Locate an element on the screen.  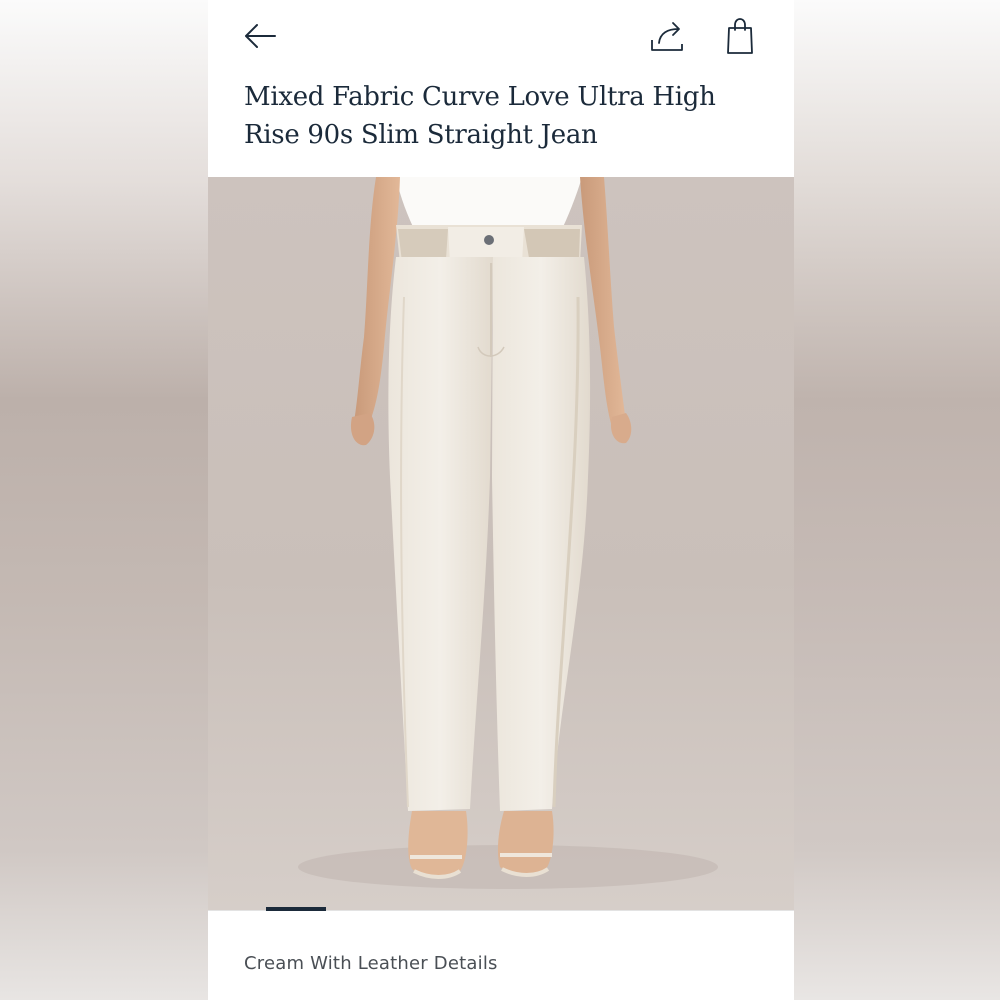
carousel-indicator-active is located at coordinates (296, 909).